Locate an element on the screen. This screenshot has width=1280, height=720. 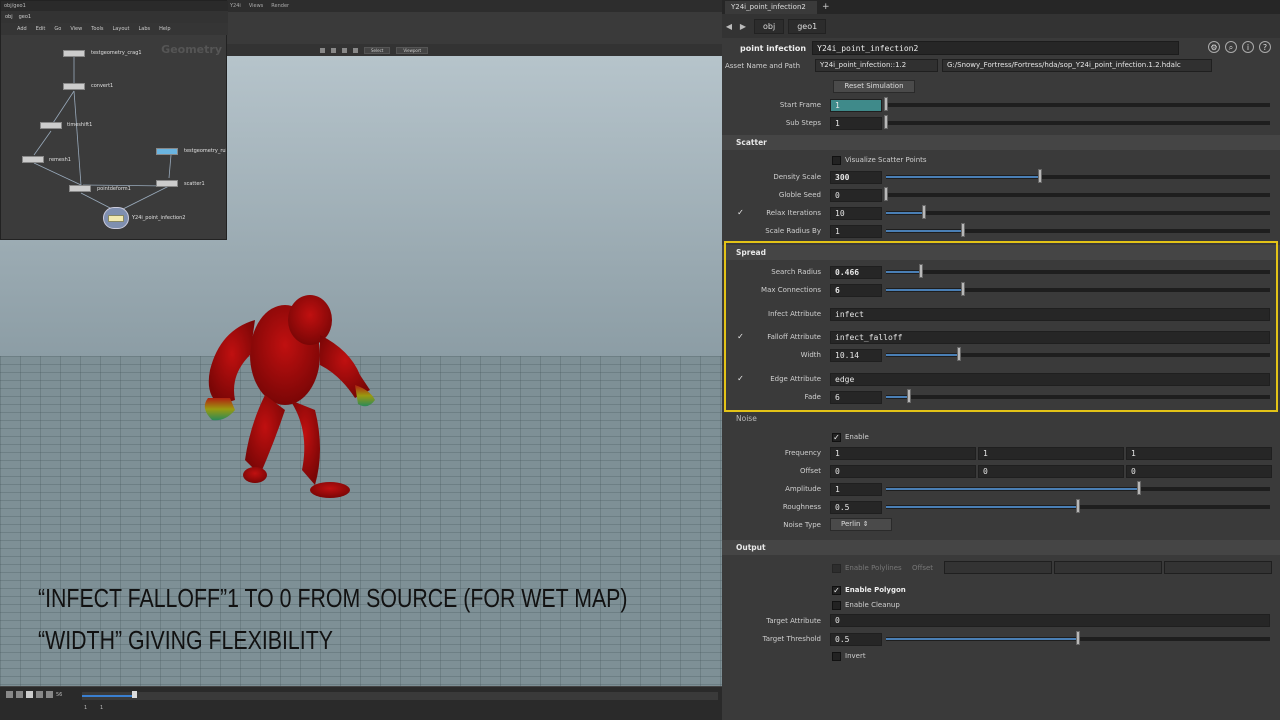
search-icon: ⌕ is located at coordinates (1231, 47).